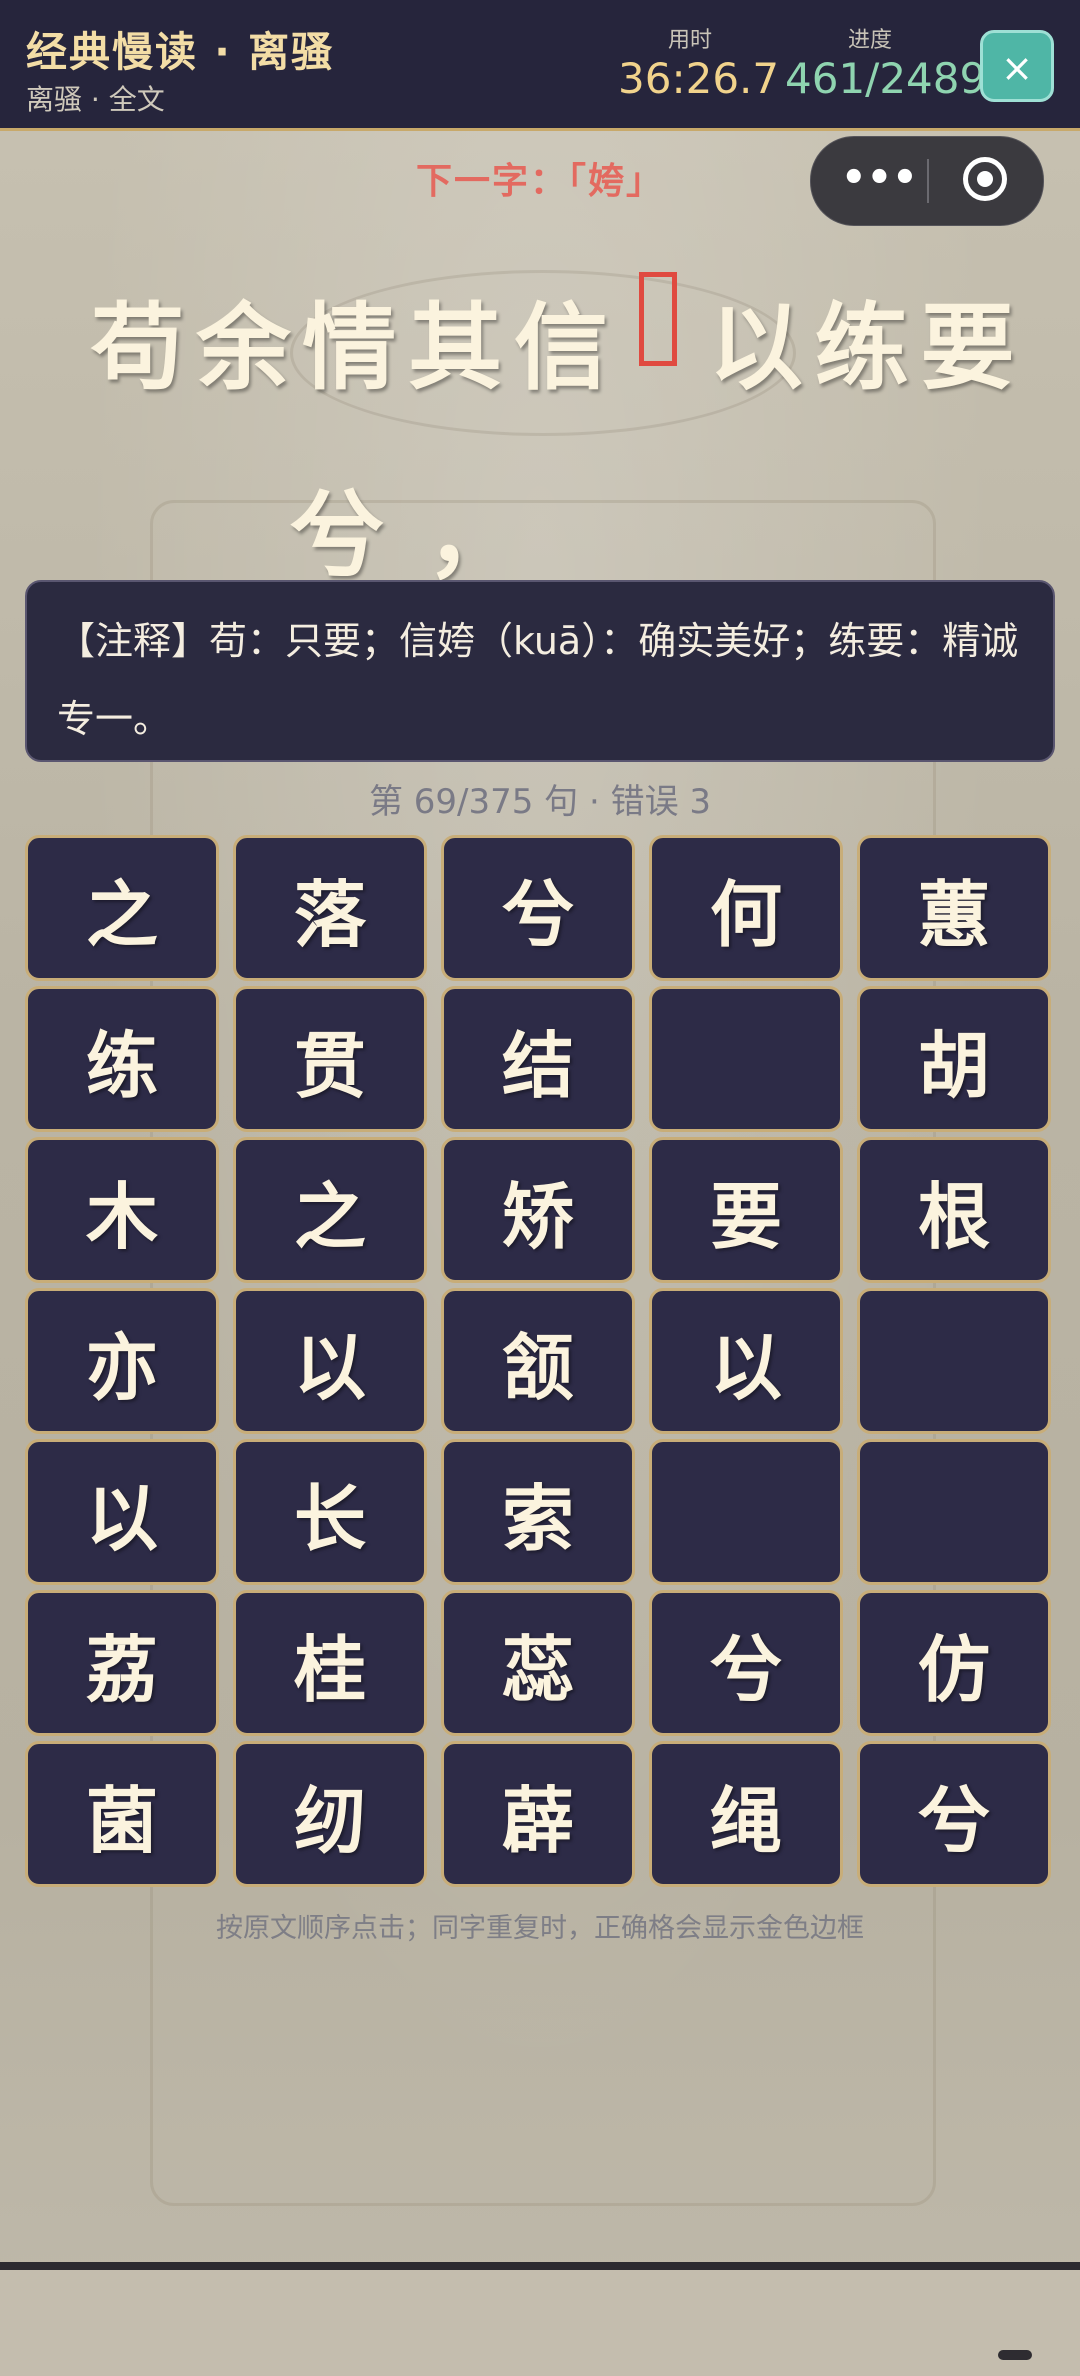  What do you see at coordinates (538, 1210) in the screenshot?
I see `char-tile: 矫` at bounding box center [538, 1210].